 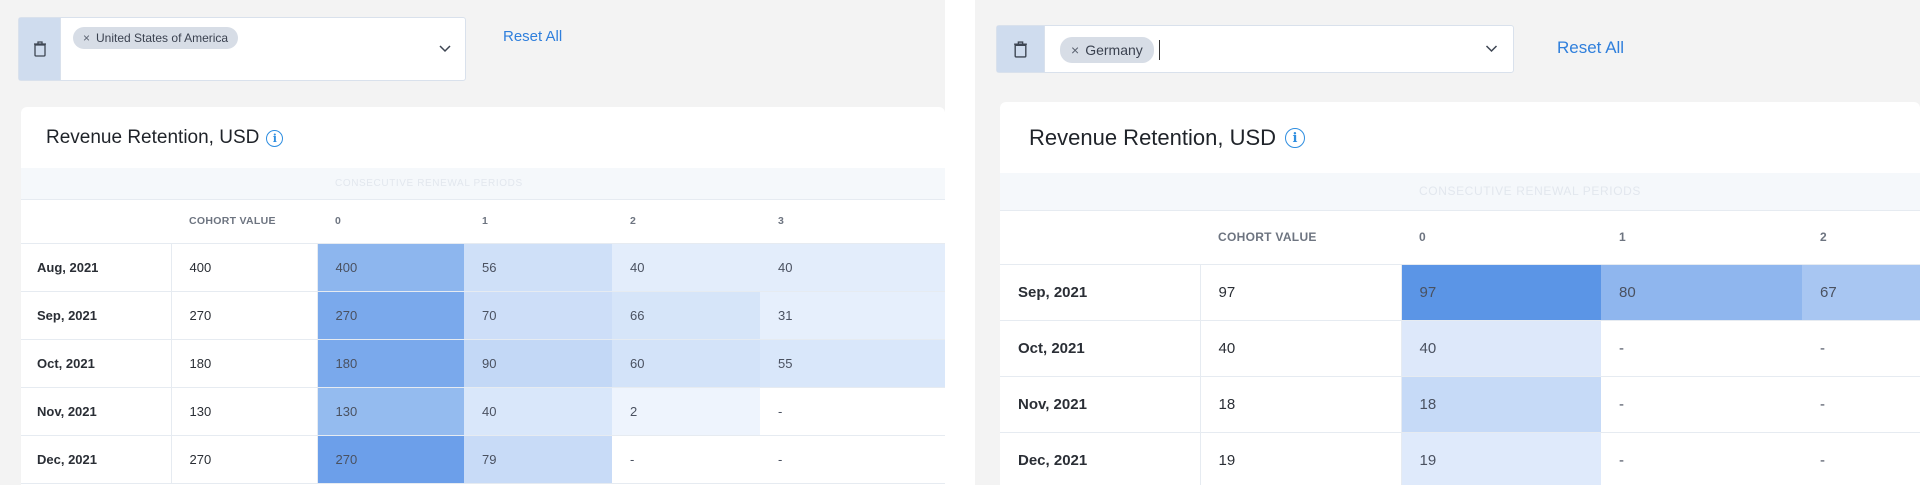 I want to click on table-row: Dec, 2021 19 19- -, so click(x=1460, y=458).